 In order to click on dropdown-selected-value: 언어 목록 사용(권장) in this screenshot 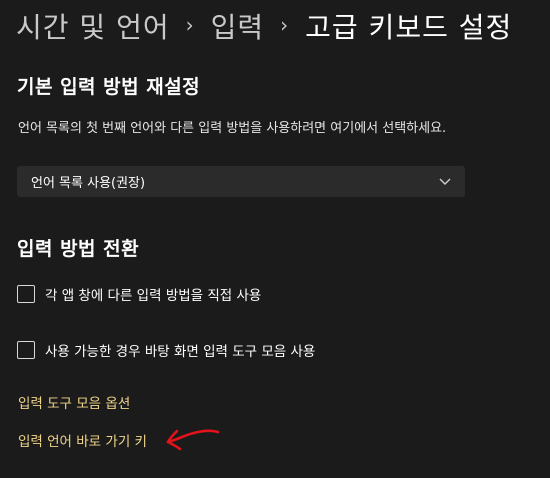, I will do `click(88, 183)`.